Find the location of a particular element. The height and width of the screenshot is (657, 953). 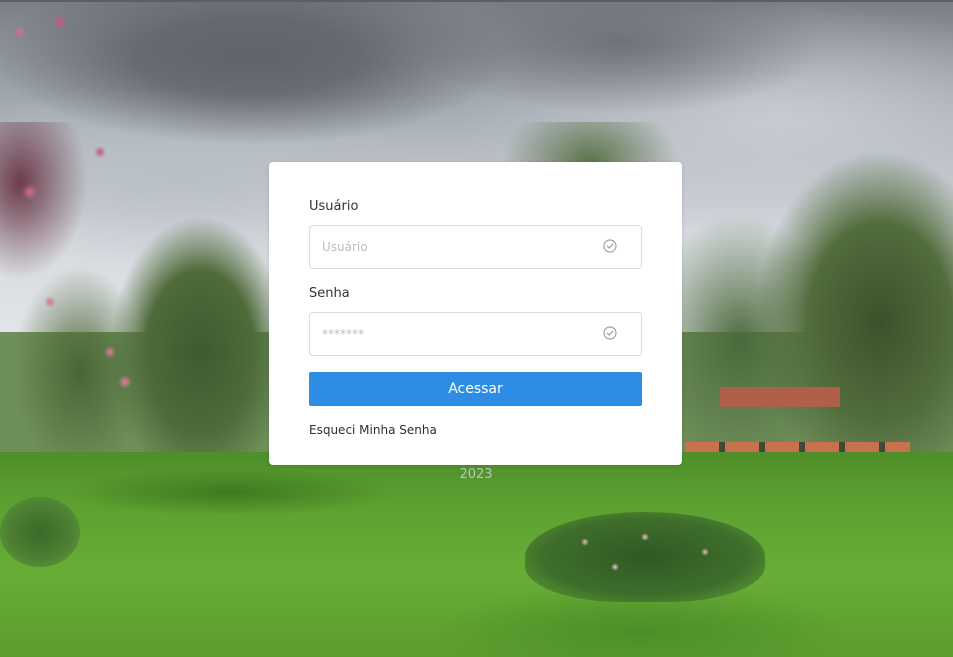

building-roof is located at coordinates (780, 397).